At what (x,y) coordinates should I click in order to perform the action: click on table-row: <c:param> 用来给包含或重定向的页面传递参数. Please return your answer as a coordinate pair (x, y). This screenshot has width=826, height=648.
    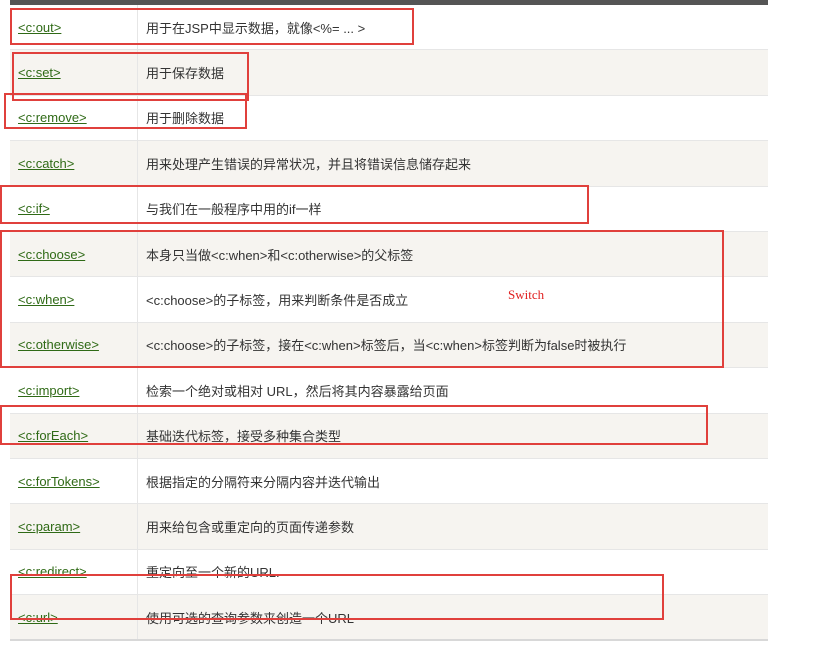
    Looking at the image, I should click on (389, 526).